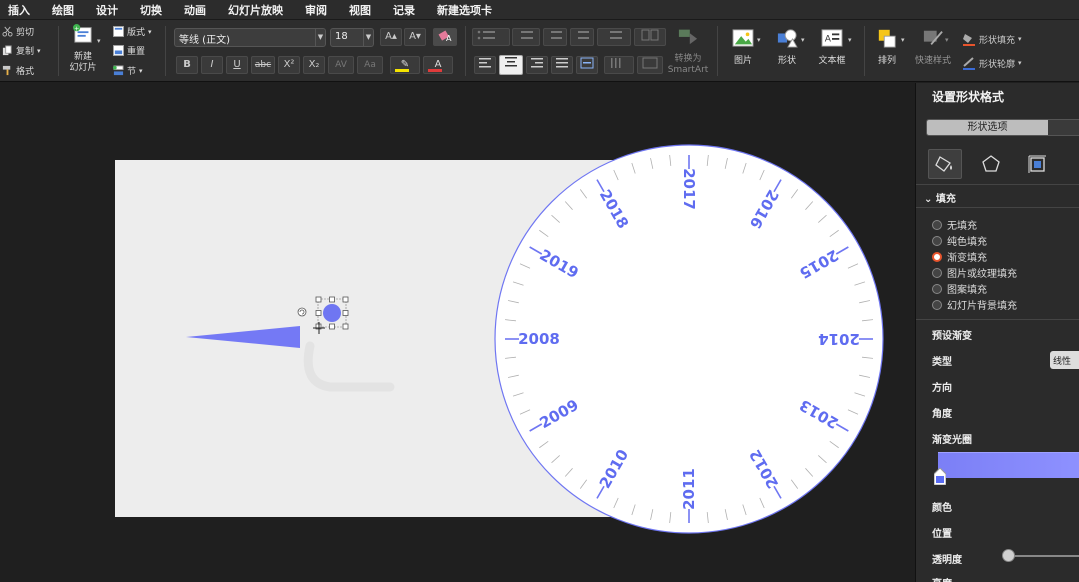 The width and height of the screenshot is (1079, 582). Describe the element at coordinates (887, 47) in the screenshot. I see `arrange-button: 排列` at that location.